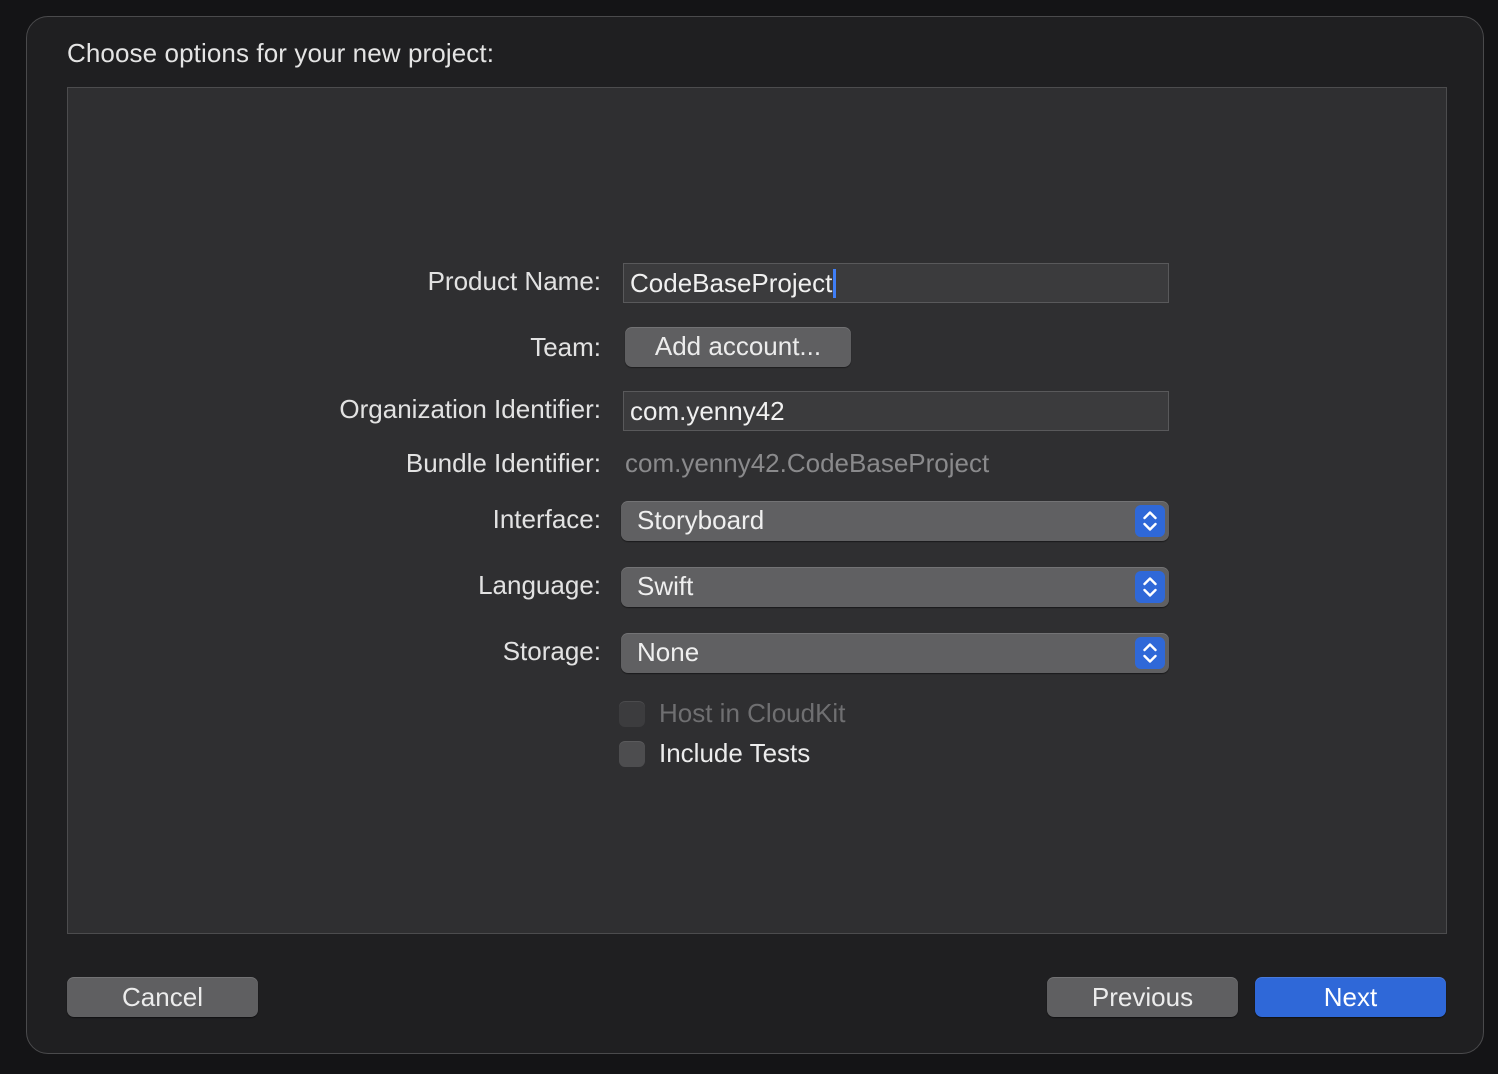 The image size is (1498, 1074). What do you see at coordinates (665, 586) in the screenshot?
I see `language-value: Swift` at bounding box center [665, 586].